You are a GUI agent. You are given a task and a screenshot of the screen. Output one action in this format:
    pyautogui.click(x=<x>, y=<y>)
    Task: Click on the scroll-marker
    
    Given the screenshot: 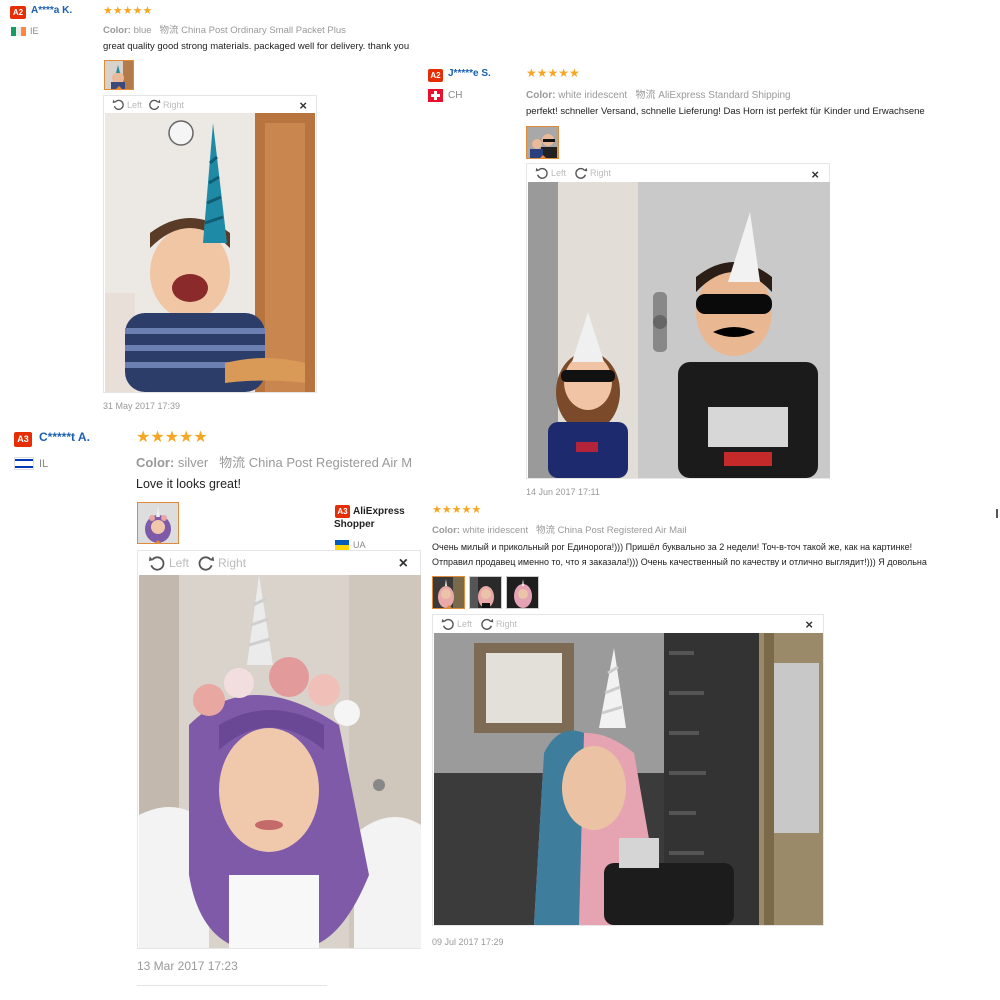 What is the action you would take?
    pyautogui.click(x=997, y=513)
    